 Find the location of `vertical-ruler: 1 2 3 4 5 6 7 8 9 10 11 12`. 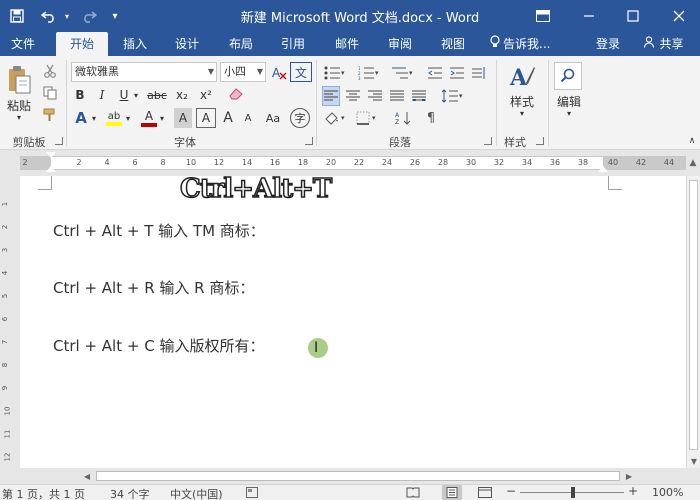

vertical-ruler: 1 2 3 4 5 6 7 8 9 10 11 12 is located at coordinates (9, 322).